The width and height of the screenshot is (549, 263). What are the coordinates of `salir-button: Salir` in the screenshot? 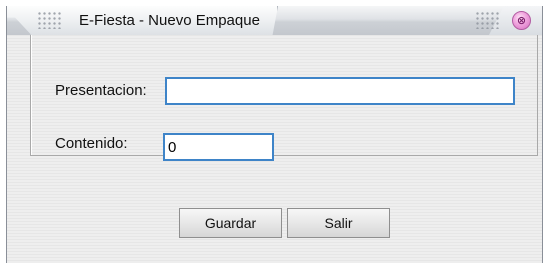 It's located at (338, 223).